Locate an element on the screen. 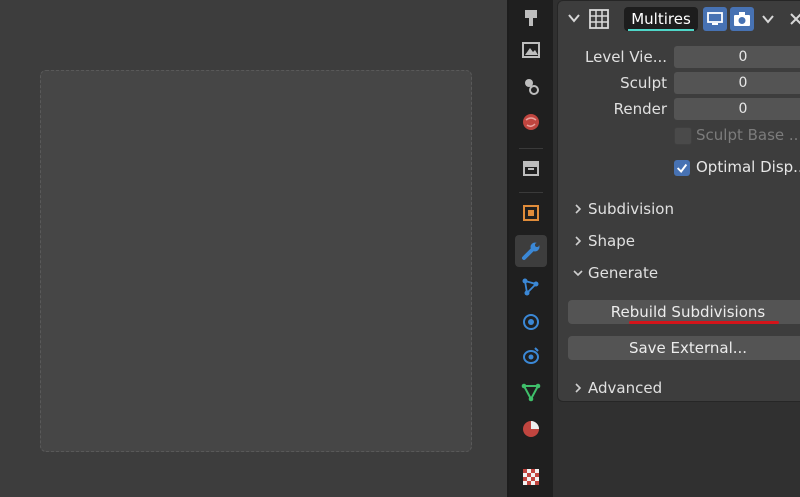 This screenshot has height=497, width=800. show-in-render-toggle is located at coordinates (742, 19).